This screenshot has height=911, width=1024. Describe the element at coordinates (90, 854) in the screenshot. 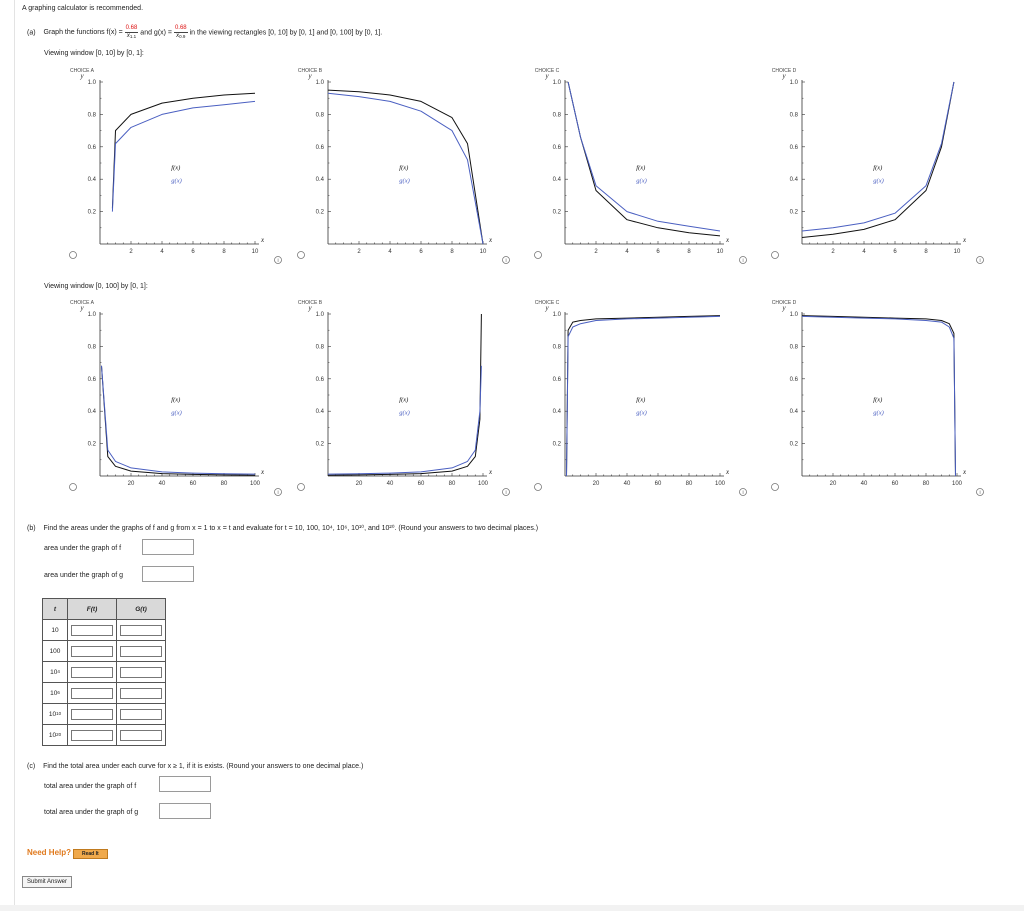

I see `read-it-button: Read It` at that location.